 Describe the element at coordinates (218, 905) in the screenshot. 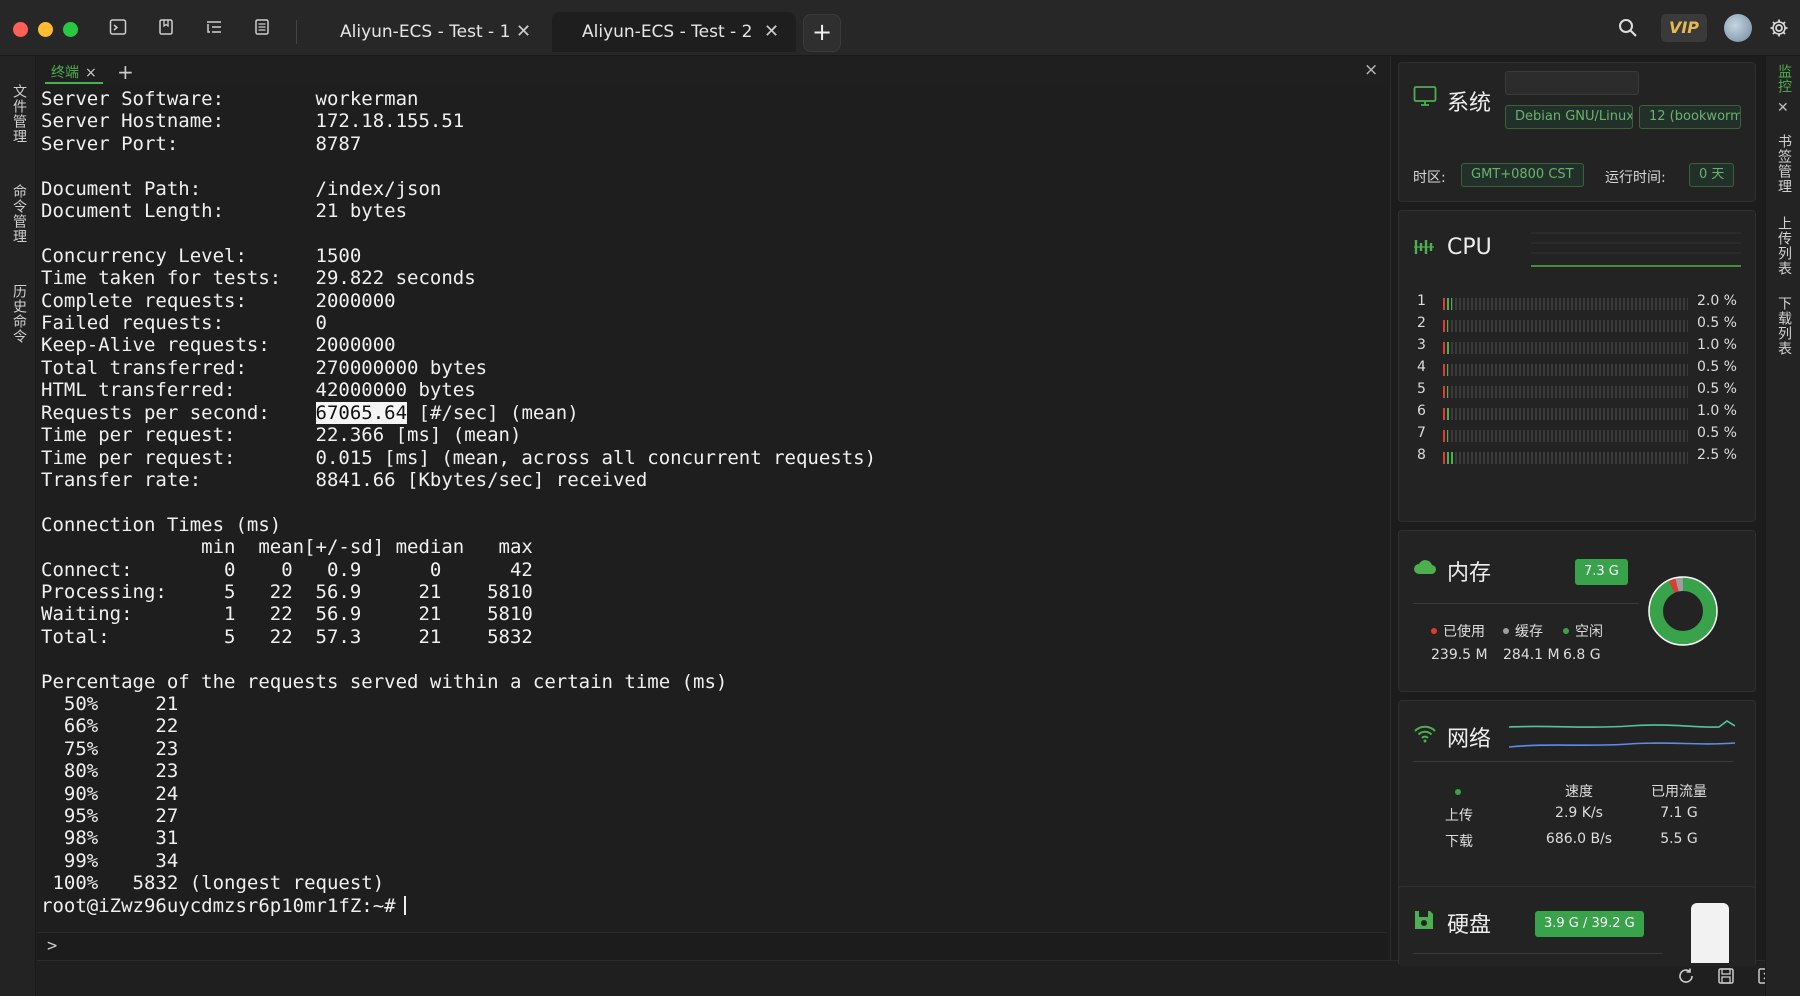

I see `shell-prompt: root@iZwz96uycdmzsr6p10mr1fZ:~#` at that location.